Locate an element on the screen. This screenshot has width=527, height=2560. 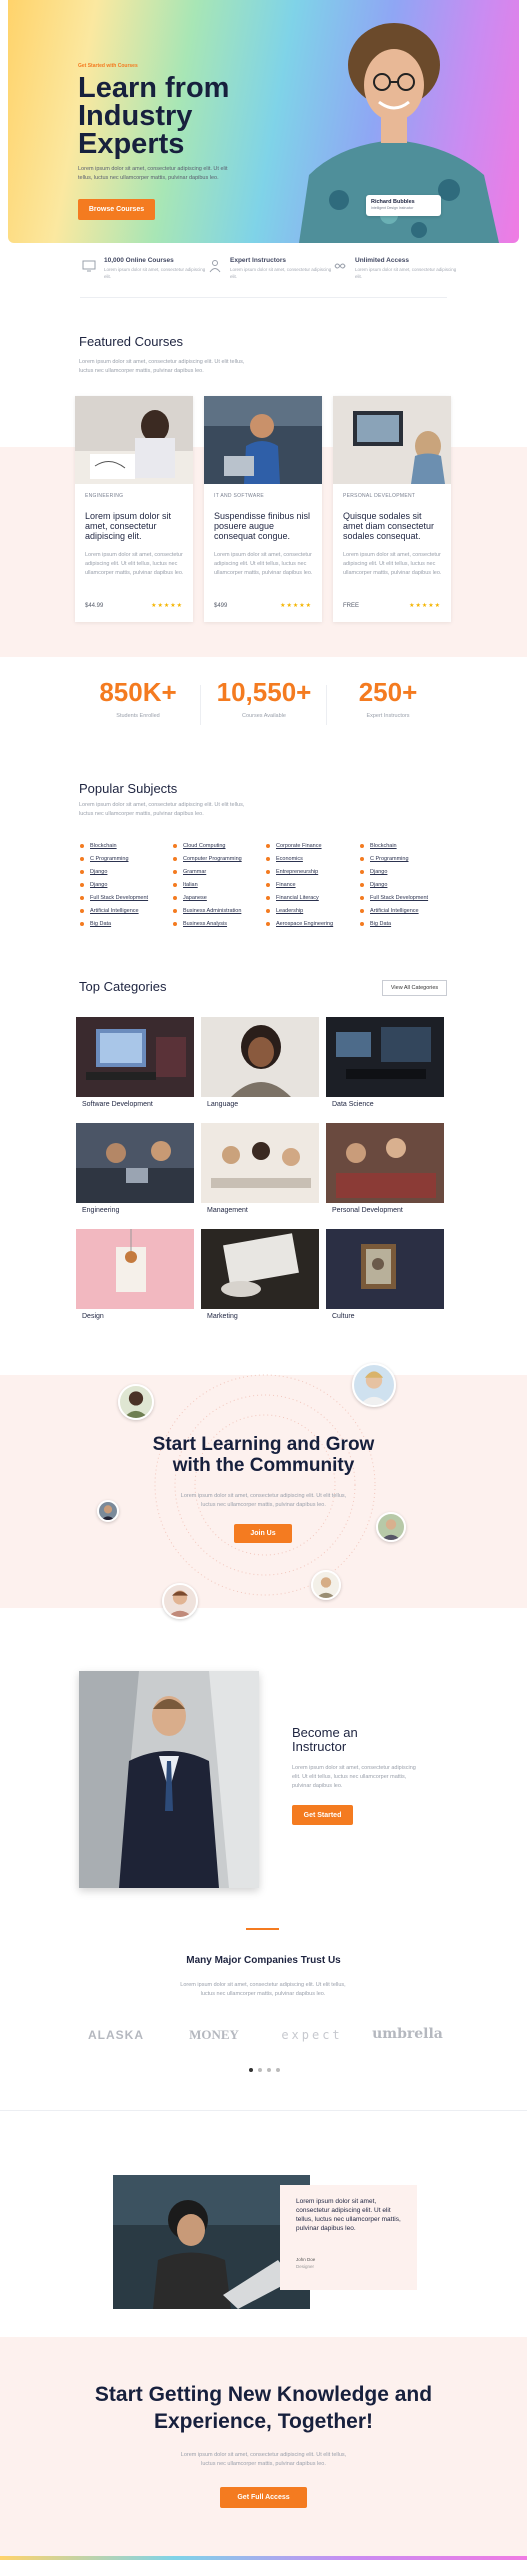
infinity-icon is located at coordinates (340, 266).